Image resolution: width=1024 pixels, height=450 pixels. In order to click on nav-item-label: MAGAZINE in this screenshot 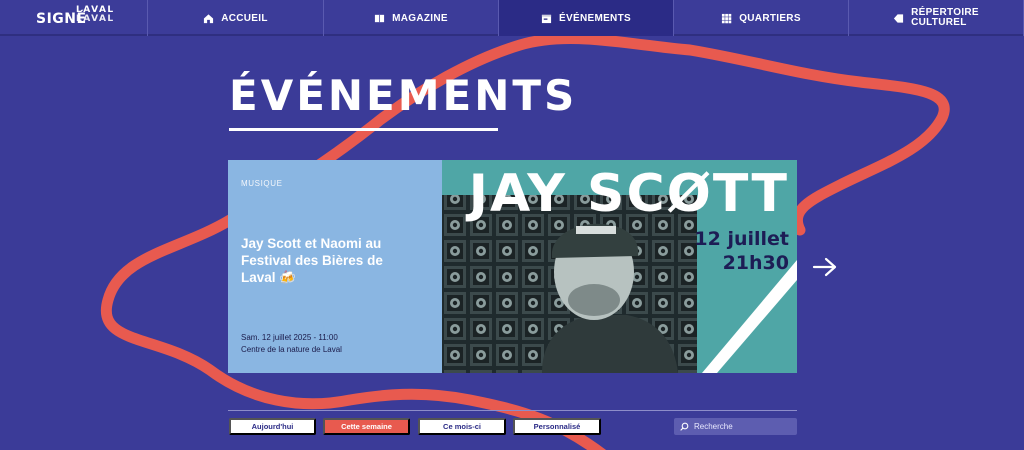, I will do `click(420, 18)`.